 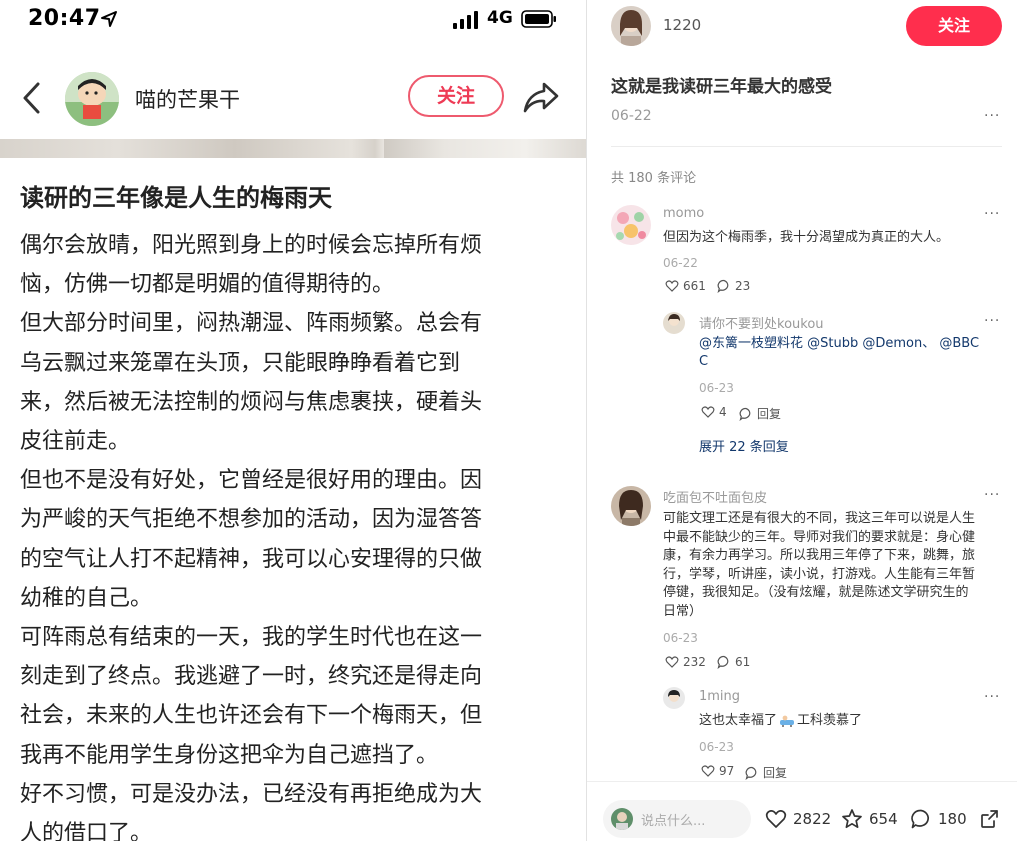 What do you see at coordinates (683, 213) in the screenshot?
I see `commenter-name: momo` at bounding box center [683, 213].